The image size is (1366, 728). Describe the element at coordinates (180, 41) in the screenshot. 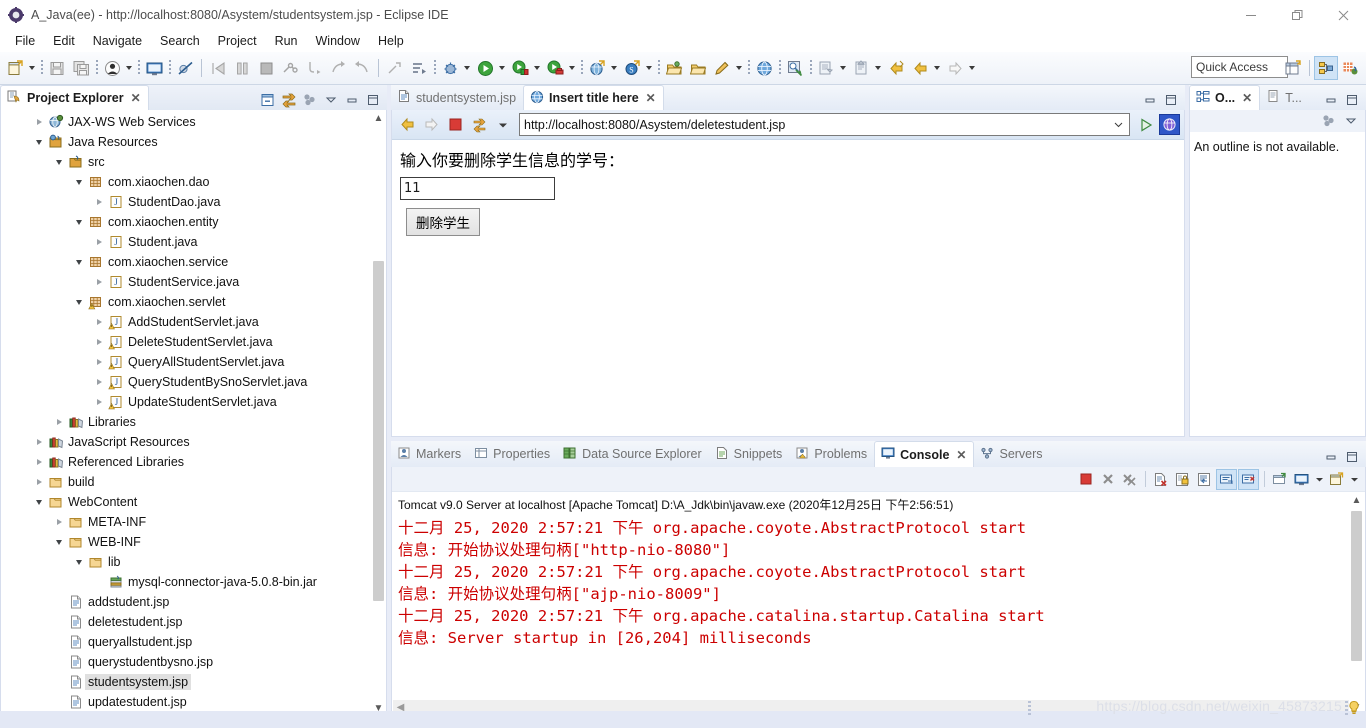

I see `menu-search: Search` at that location.